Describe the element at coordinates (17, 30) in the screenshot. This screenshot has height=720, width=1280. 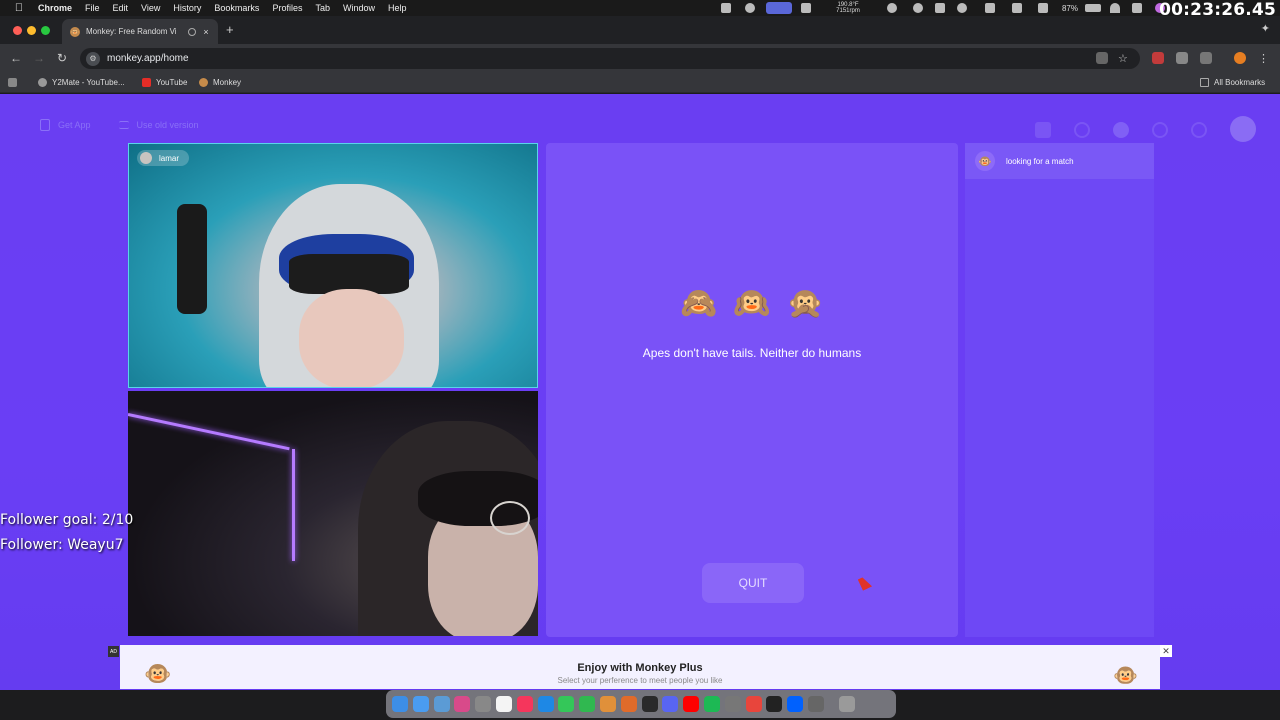
I see `close-window-button` at that location.